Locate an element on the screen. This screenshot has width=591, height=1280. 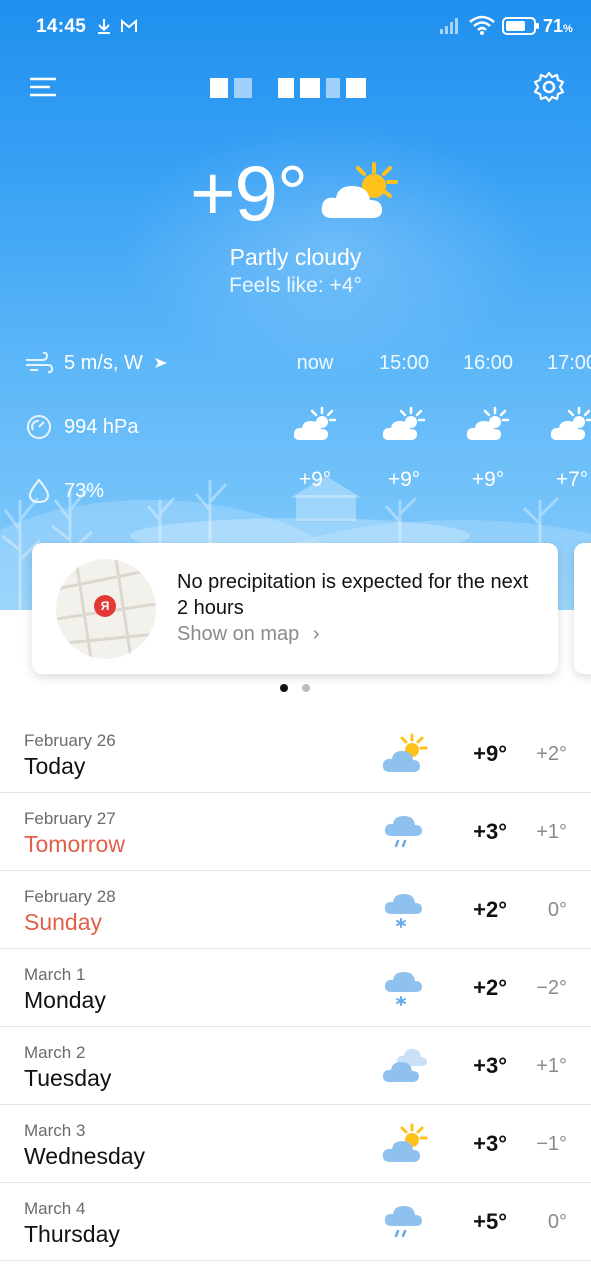
forecast-day-row: March 1 Monday +2° −2° is located at coordinates (295, 988).